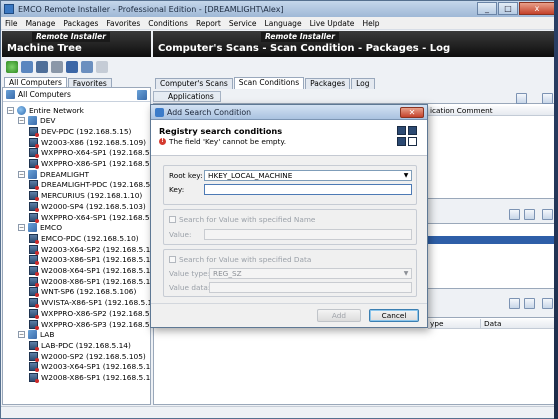 The width and height of the screenshot is (558, 419). What do you see at coordinates (12, 66) in the screenshot?
I see `refresh-icon` at bounding box center [12, 66].